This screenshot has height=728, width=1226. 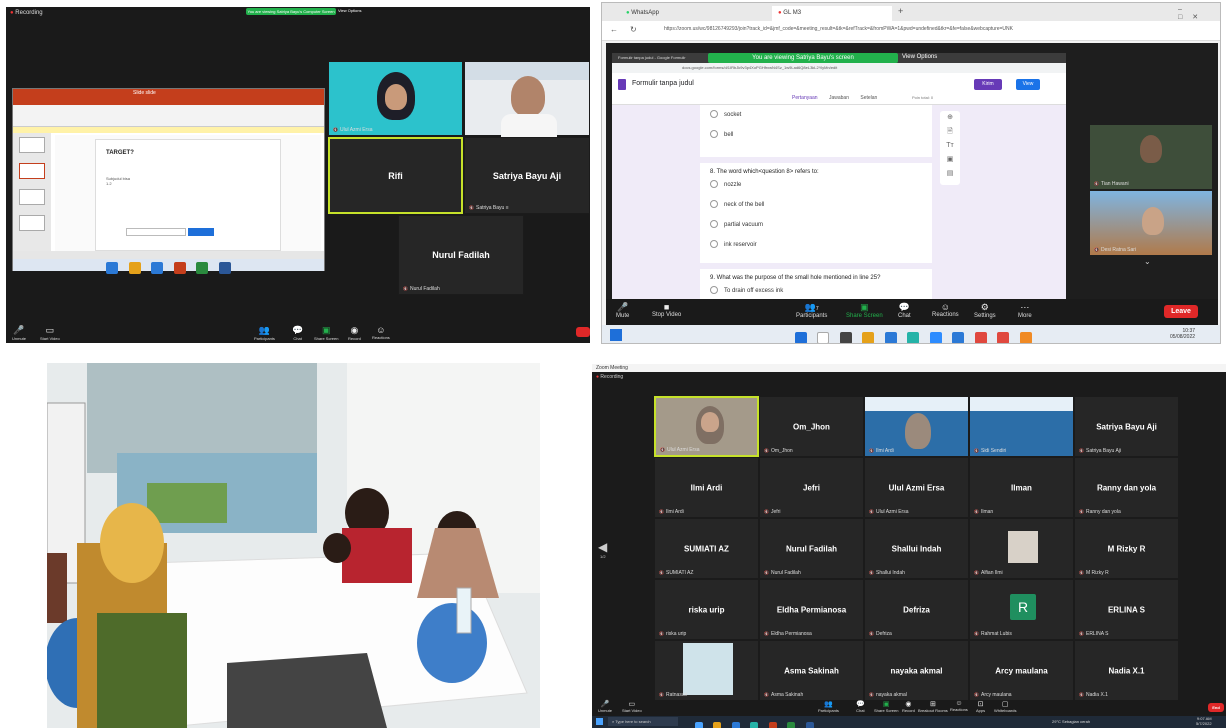 What do you see at coordinates (1126, 426) in the screenshot?
I see `participant-tile: Satriya Bayu Aji Satriya Bayu Aji` at bounding box center [1126, 426].